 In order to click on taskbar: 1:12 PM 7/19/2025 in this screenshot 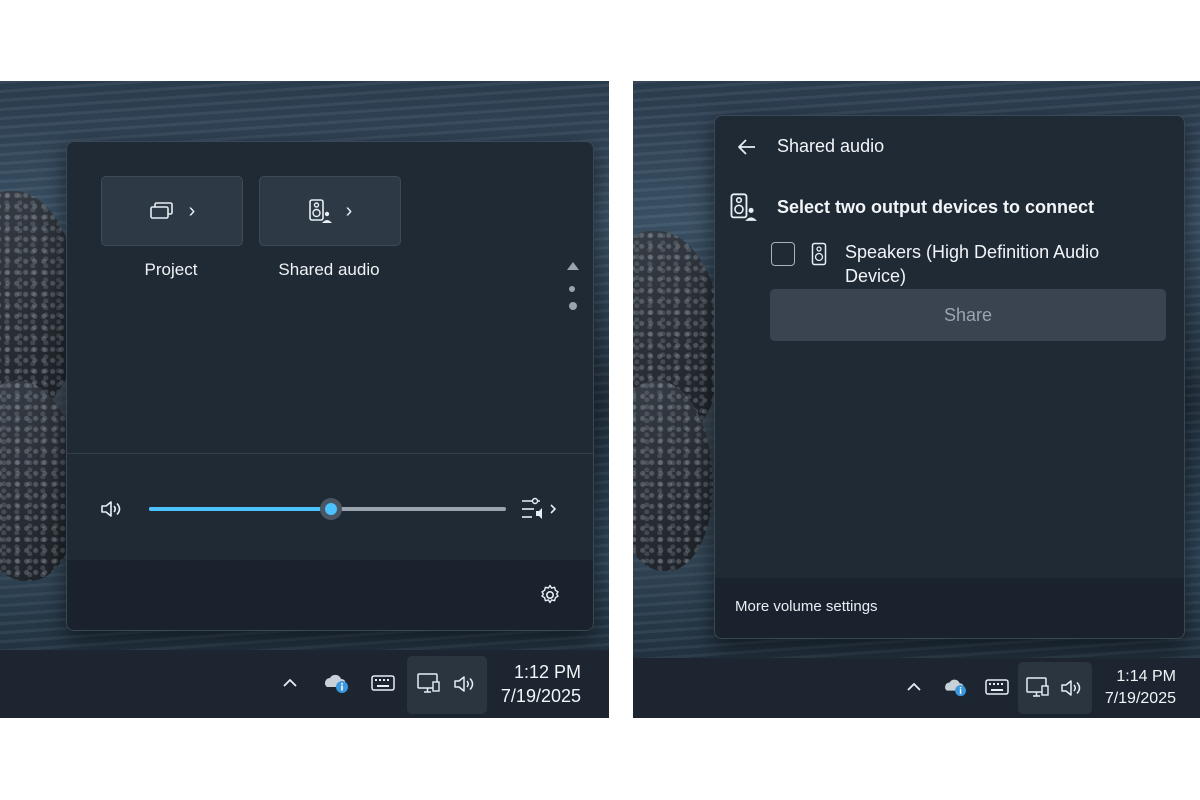, I will do `click(304, 684)`.